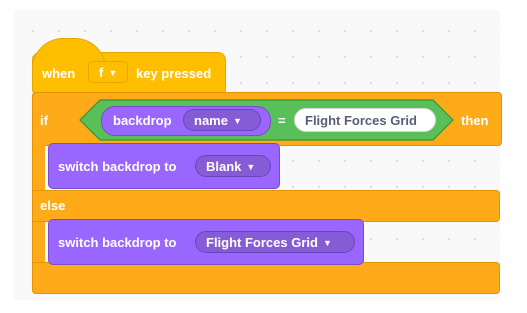  Describe the element at coordinates (101, 72) in the screenshot. I see `key-value: f` at that location.